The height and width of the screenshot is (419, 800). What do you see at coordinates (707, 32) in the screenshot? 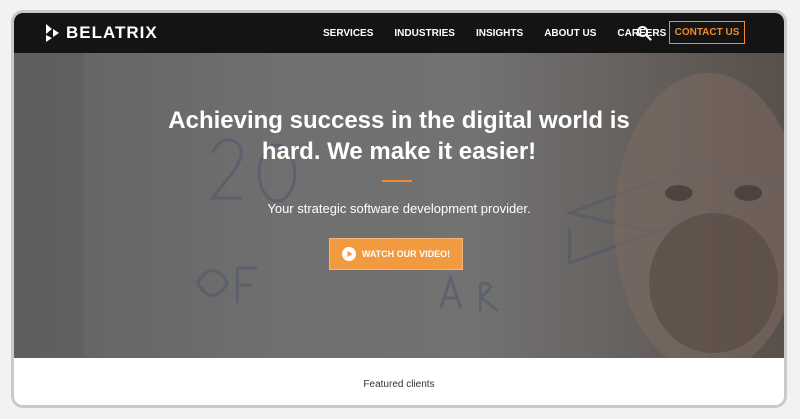
I see `contact-us-button: CONTACT US` at bounding box center [707, 32].